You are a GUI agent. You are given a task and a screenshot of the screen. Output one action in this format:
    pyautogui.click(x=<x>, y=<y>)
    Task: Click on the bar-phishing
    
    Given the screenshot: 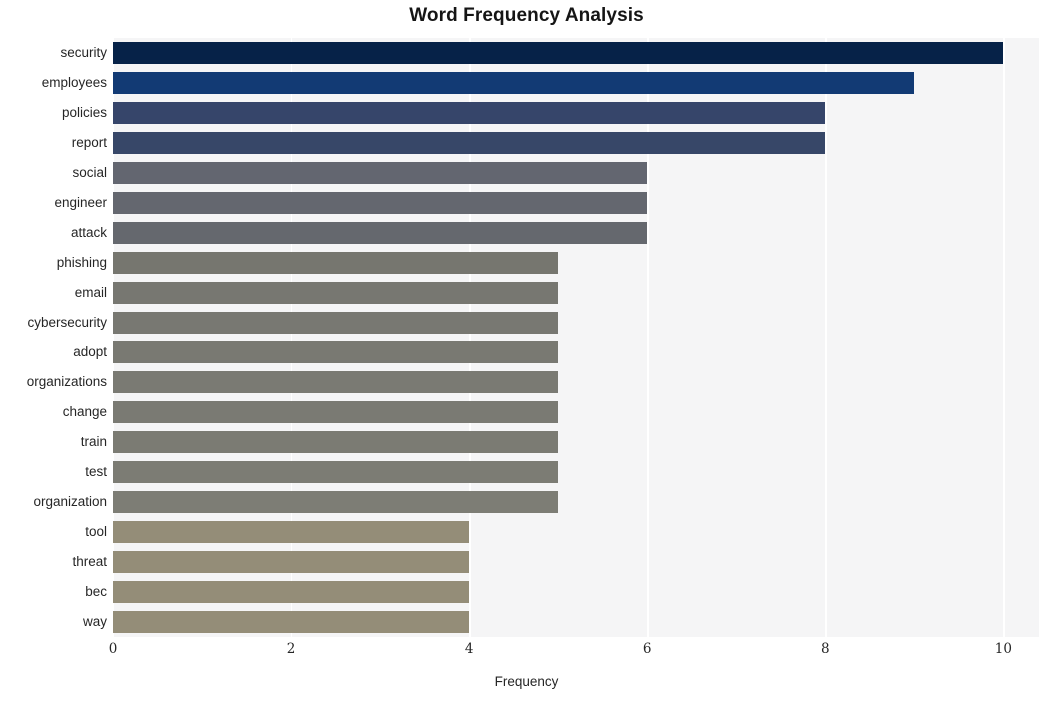 What is the action you would take?
    pyautogui.click(x=336, y=262)
    